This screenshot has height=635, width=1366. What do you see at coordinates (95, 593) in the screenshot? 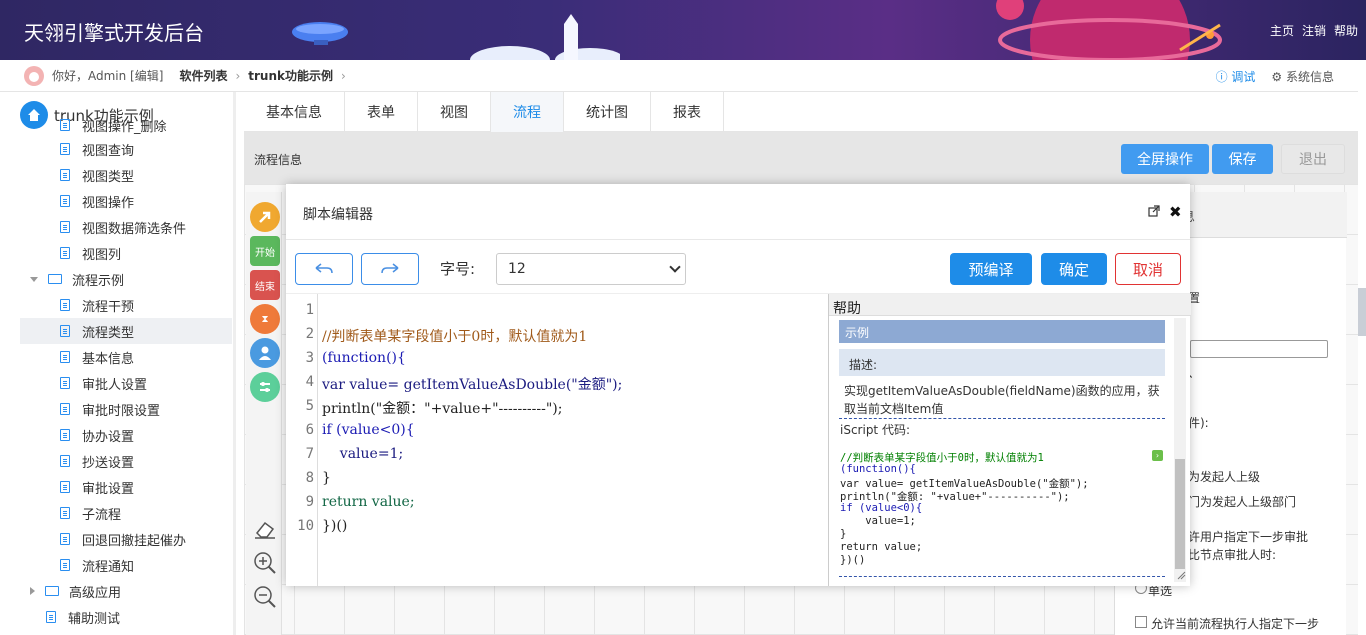
I see `sidebar-item-label: 高级应用` at bounding box center [95, 593].